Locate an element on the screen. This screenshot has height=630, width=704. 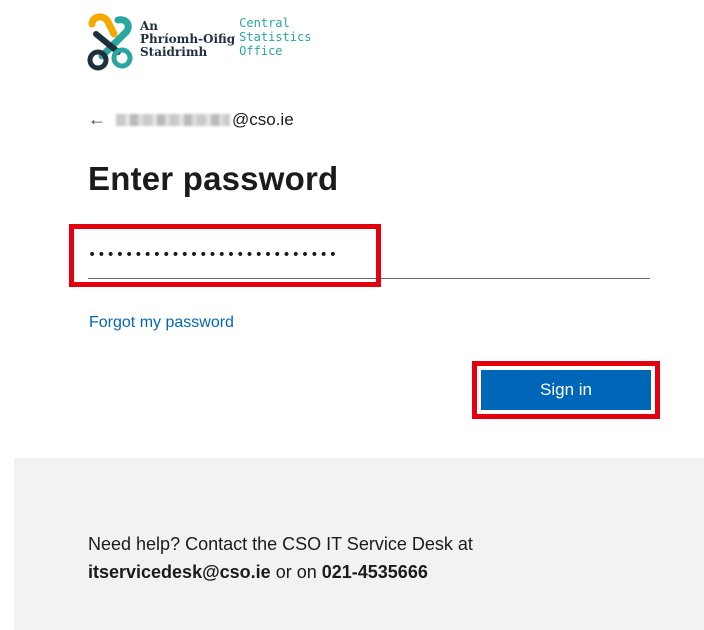
help-phone: 021-4535666 is located at coordinates (374, 572).